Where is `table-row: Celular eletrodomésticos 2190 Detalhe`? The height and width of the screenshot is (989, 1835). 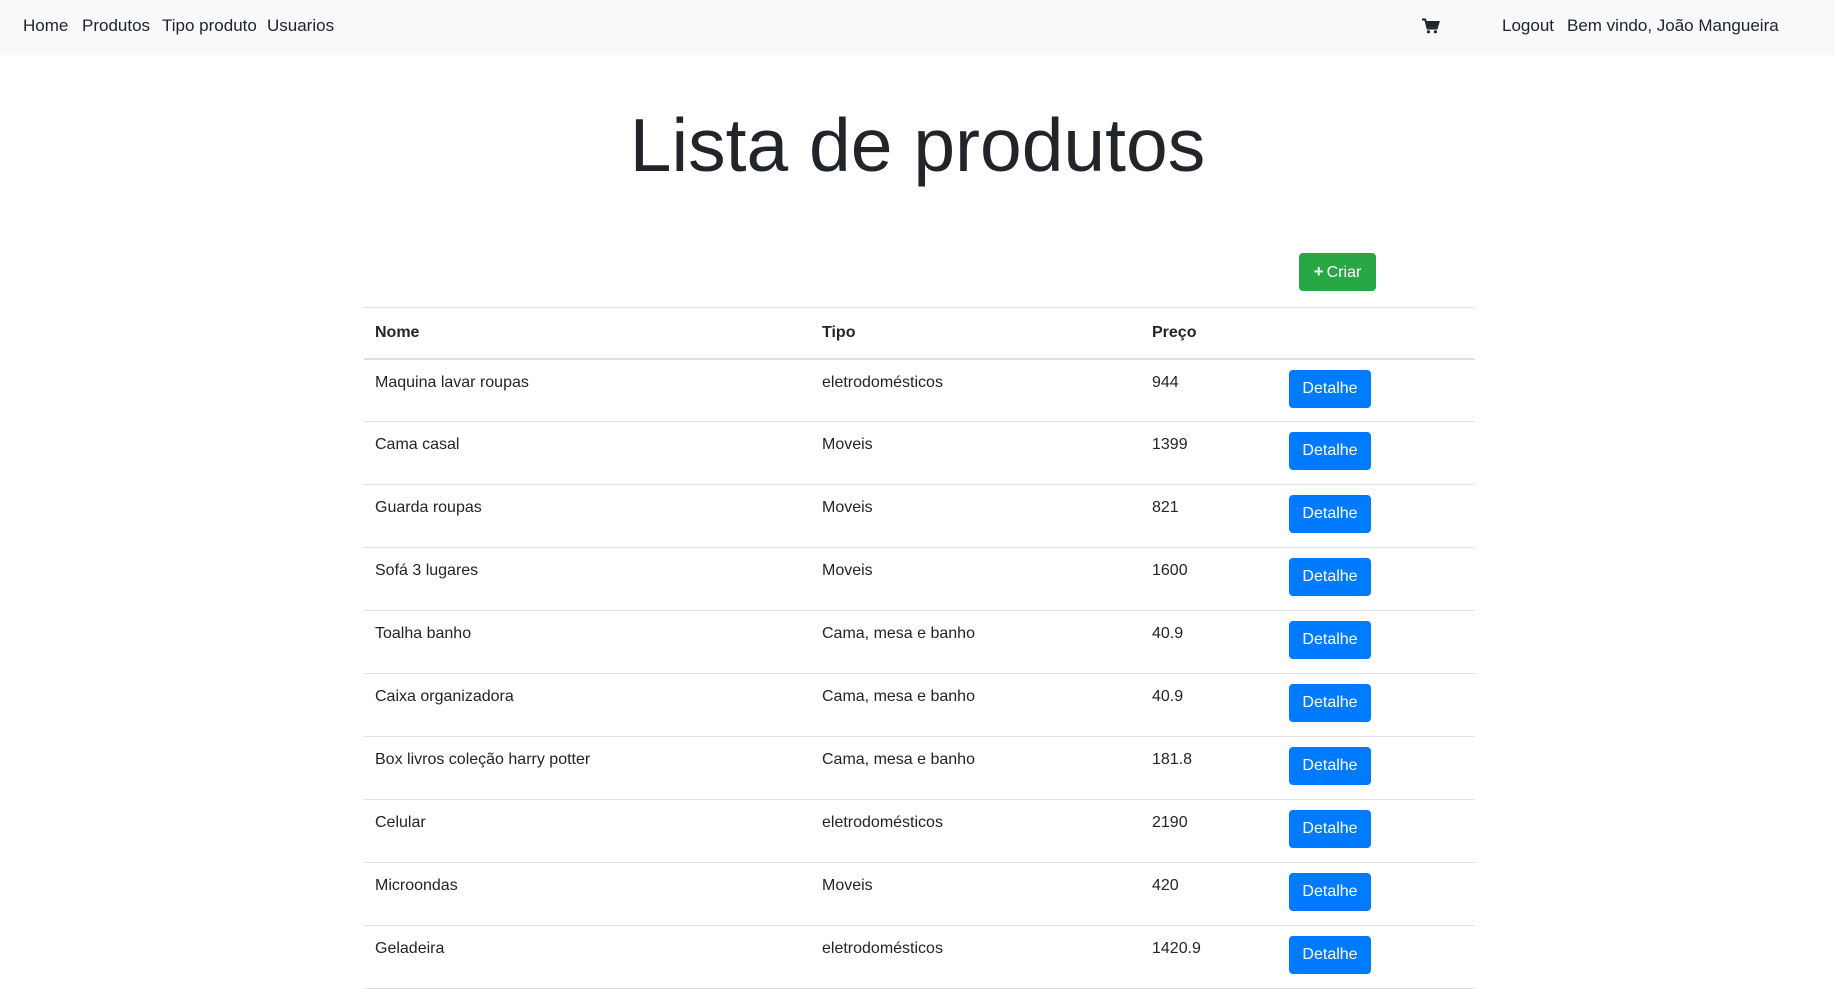 table-row: Celular eletrodomésticos 2190 Detalhe is located at coordinates (919, 831).